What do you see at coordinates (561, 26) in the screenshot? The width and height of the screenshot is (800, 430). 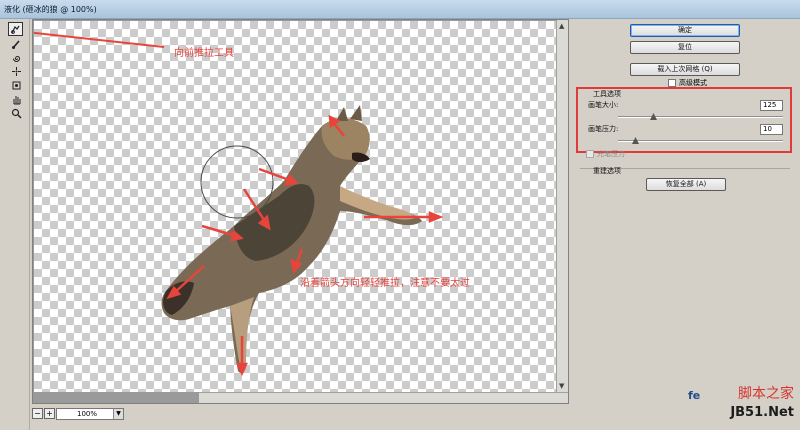 I see `scroll-up-icon: ▲` at bounding box center [561, 26].